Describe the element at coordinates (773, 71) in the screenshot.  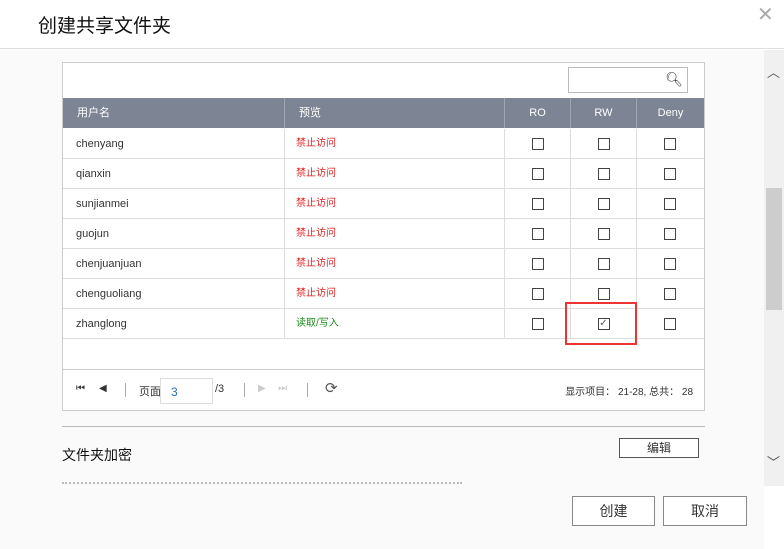
I see `scroll-up-icon: ︿` at that location.